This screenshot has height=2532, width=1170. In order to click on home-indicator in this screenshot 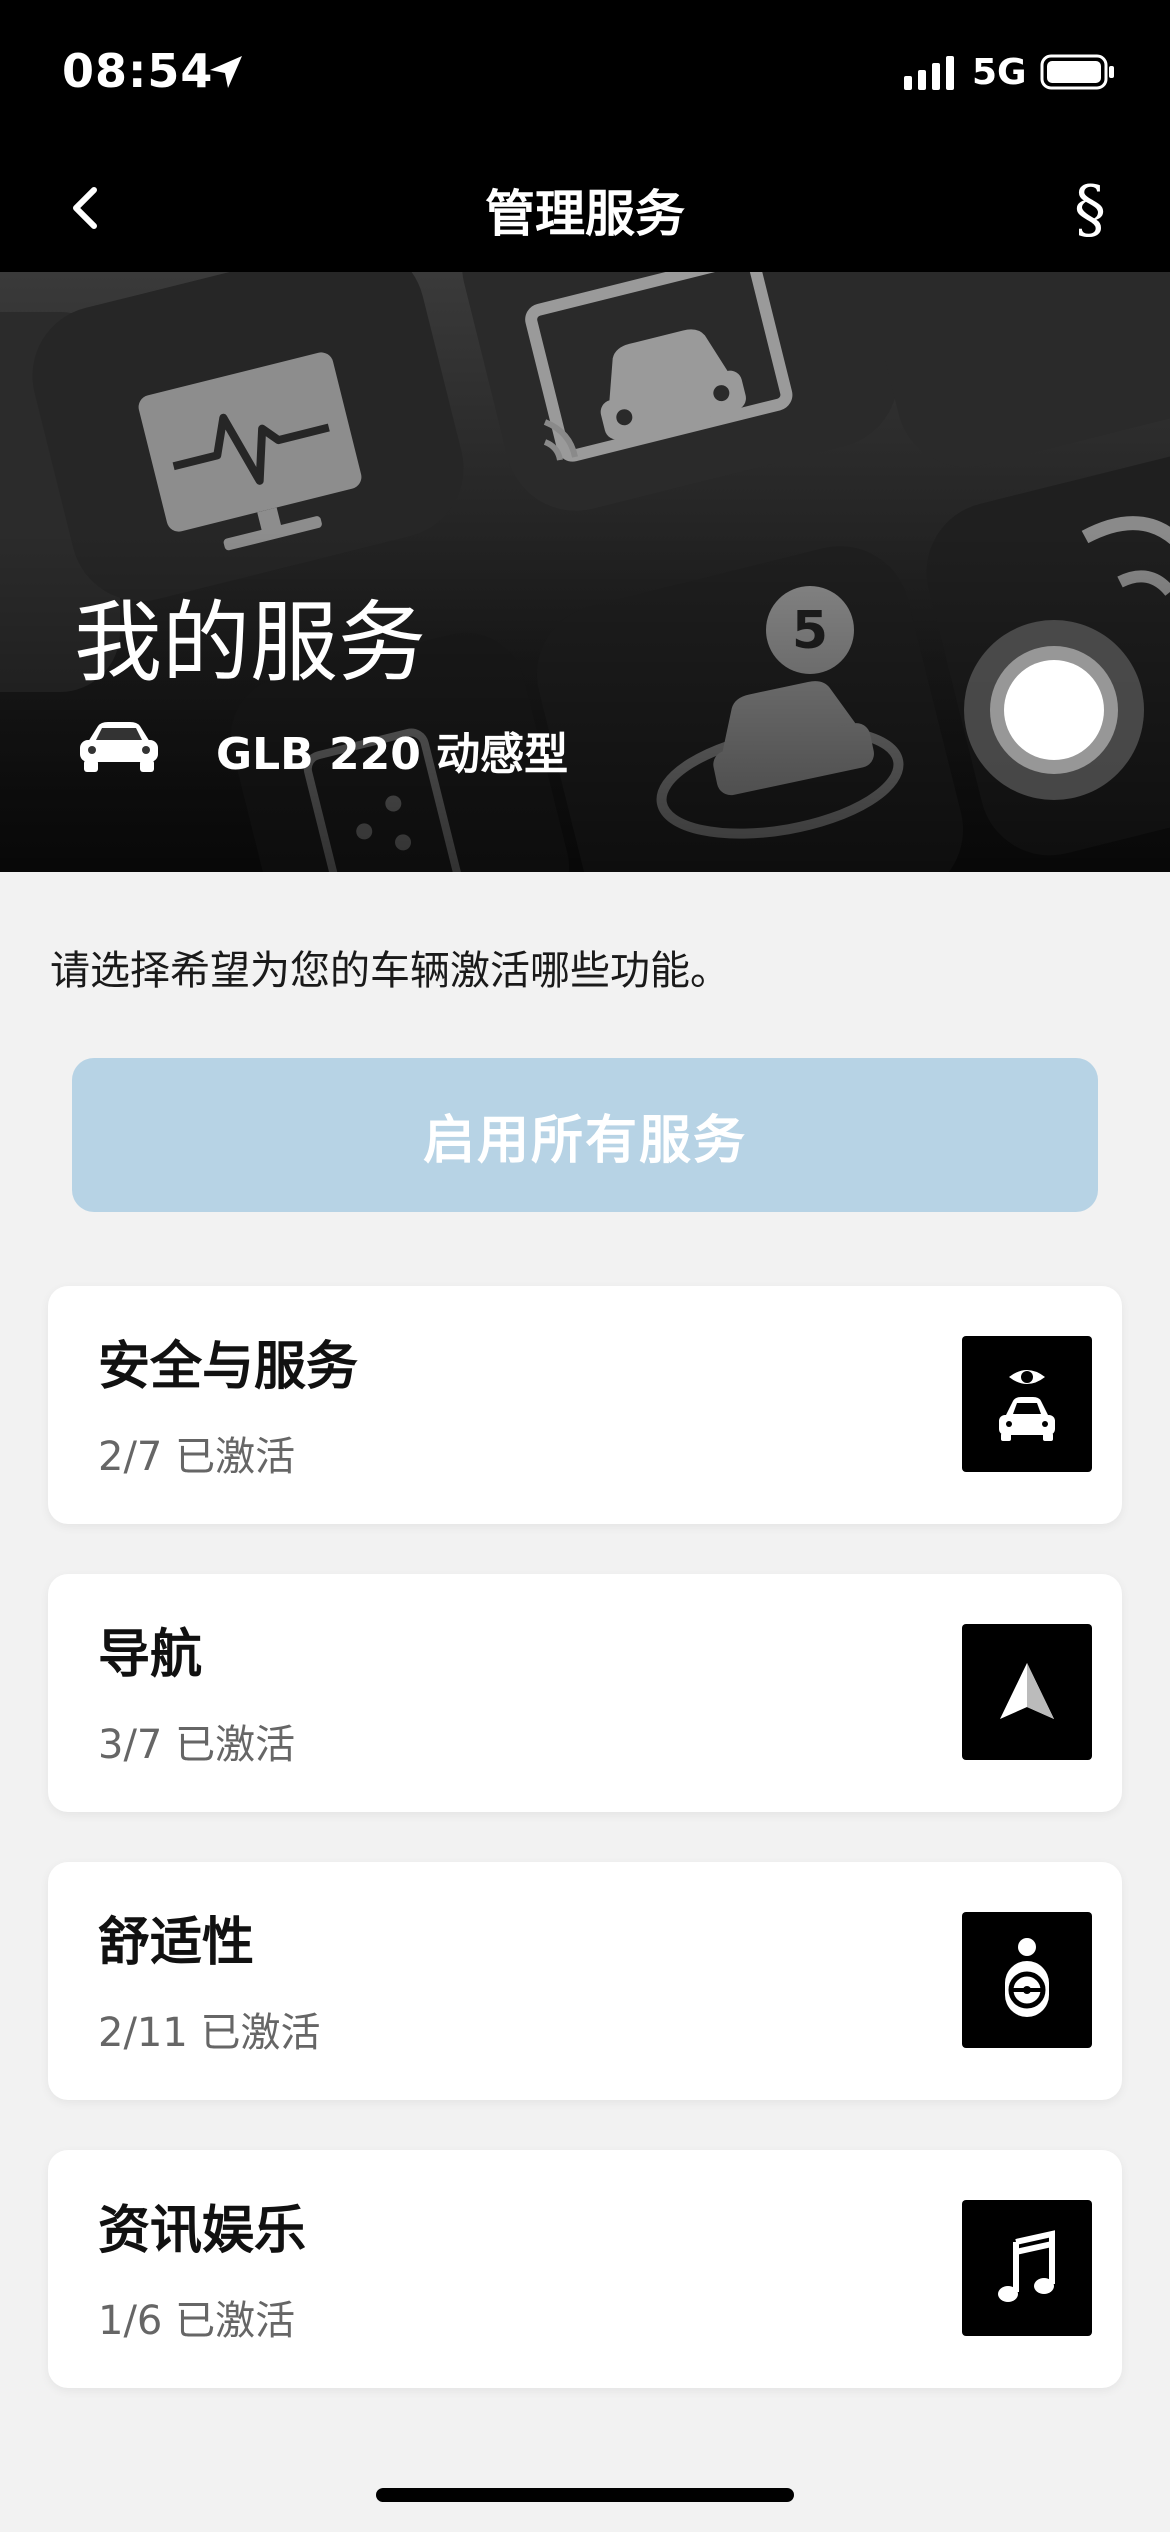, I will do `click(585, 2495)`.